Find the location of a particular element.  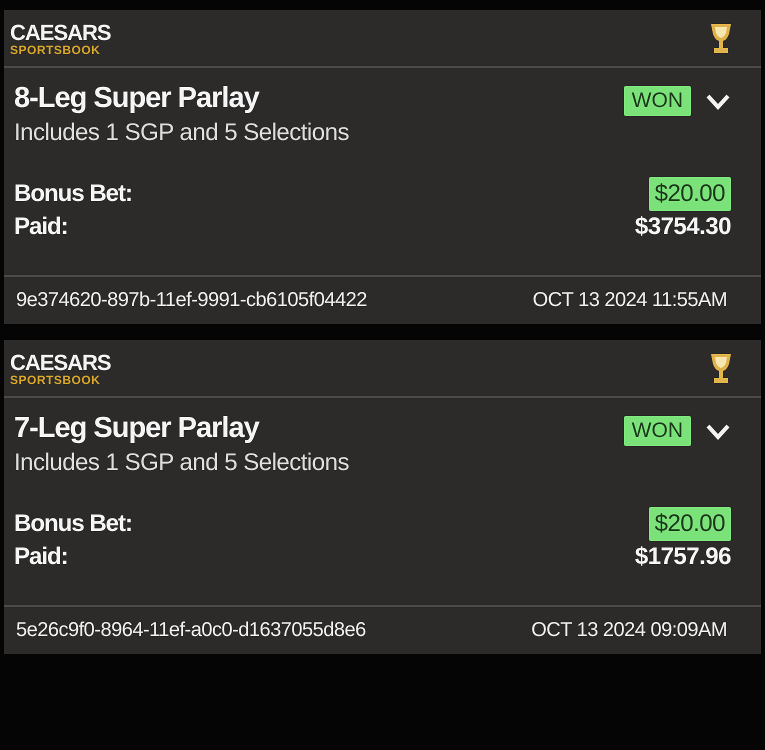

bet-id: 5e26c9f0-8964-11ef-a0c0-d1637055d8e6 is located at coordinates (191, 630).